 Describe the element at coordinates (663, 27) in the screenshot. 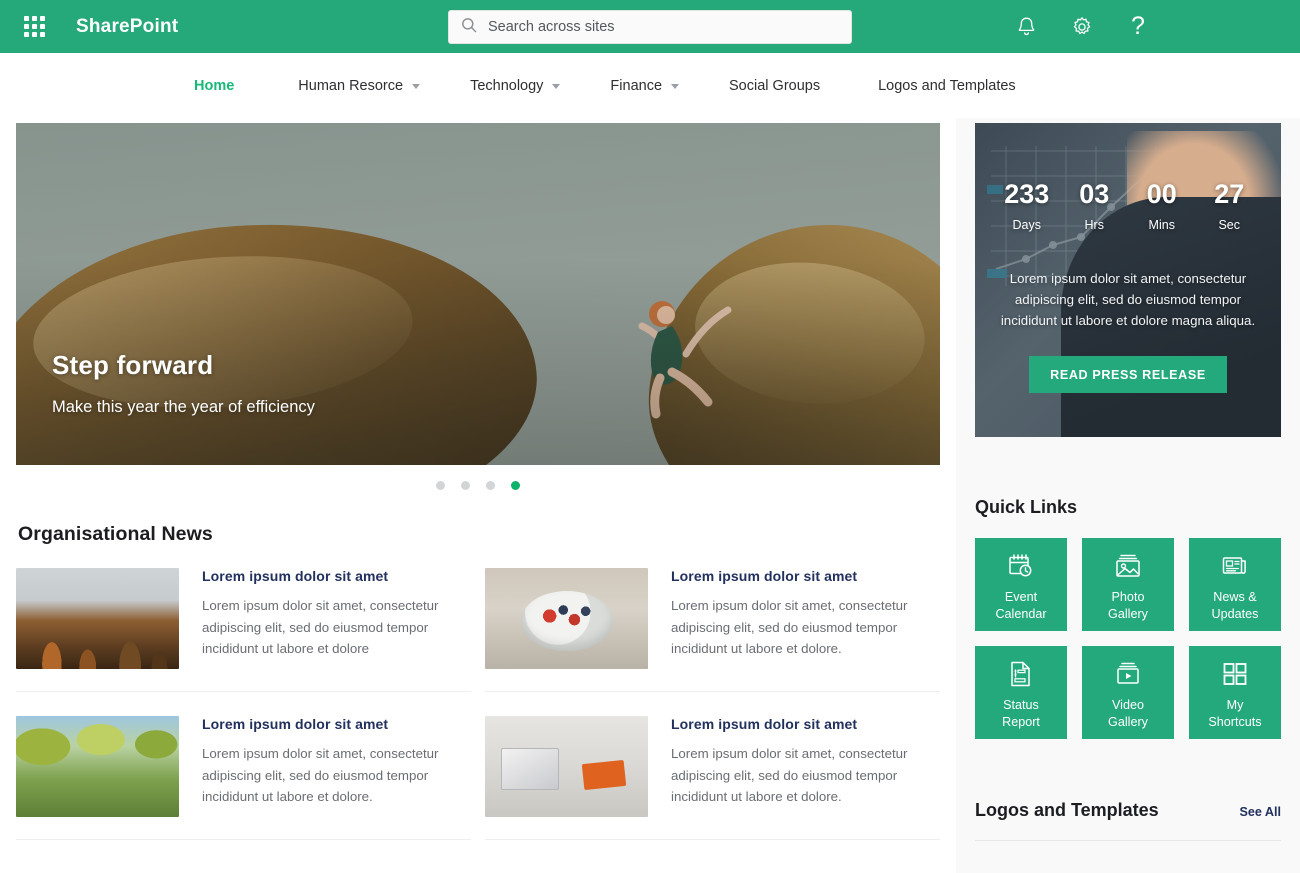

I see `search-input` at that location.